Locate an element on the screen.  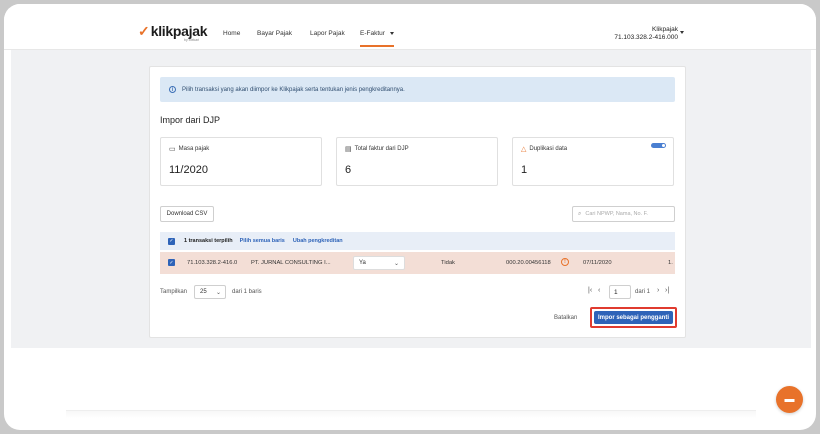
nav-efaktur: E-Faktur is located at coordinates (377, 38).